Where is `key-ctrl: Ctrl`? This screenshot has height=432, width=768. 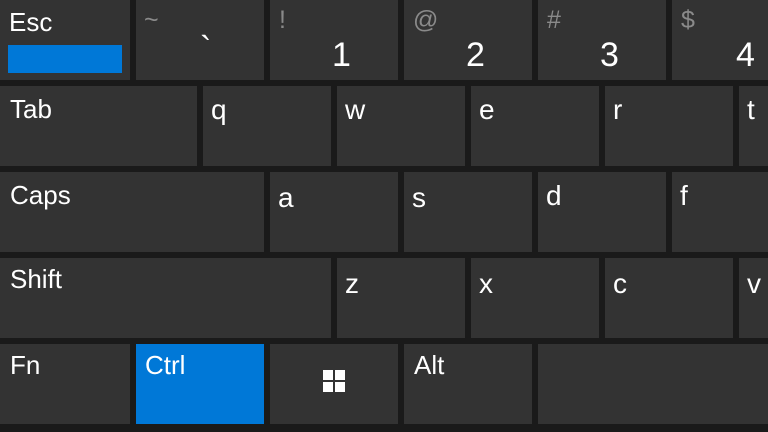 key-ctrl: Ctrl is located at coordinates (200, 384).